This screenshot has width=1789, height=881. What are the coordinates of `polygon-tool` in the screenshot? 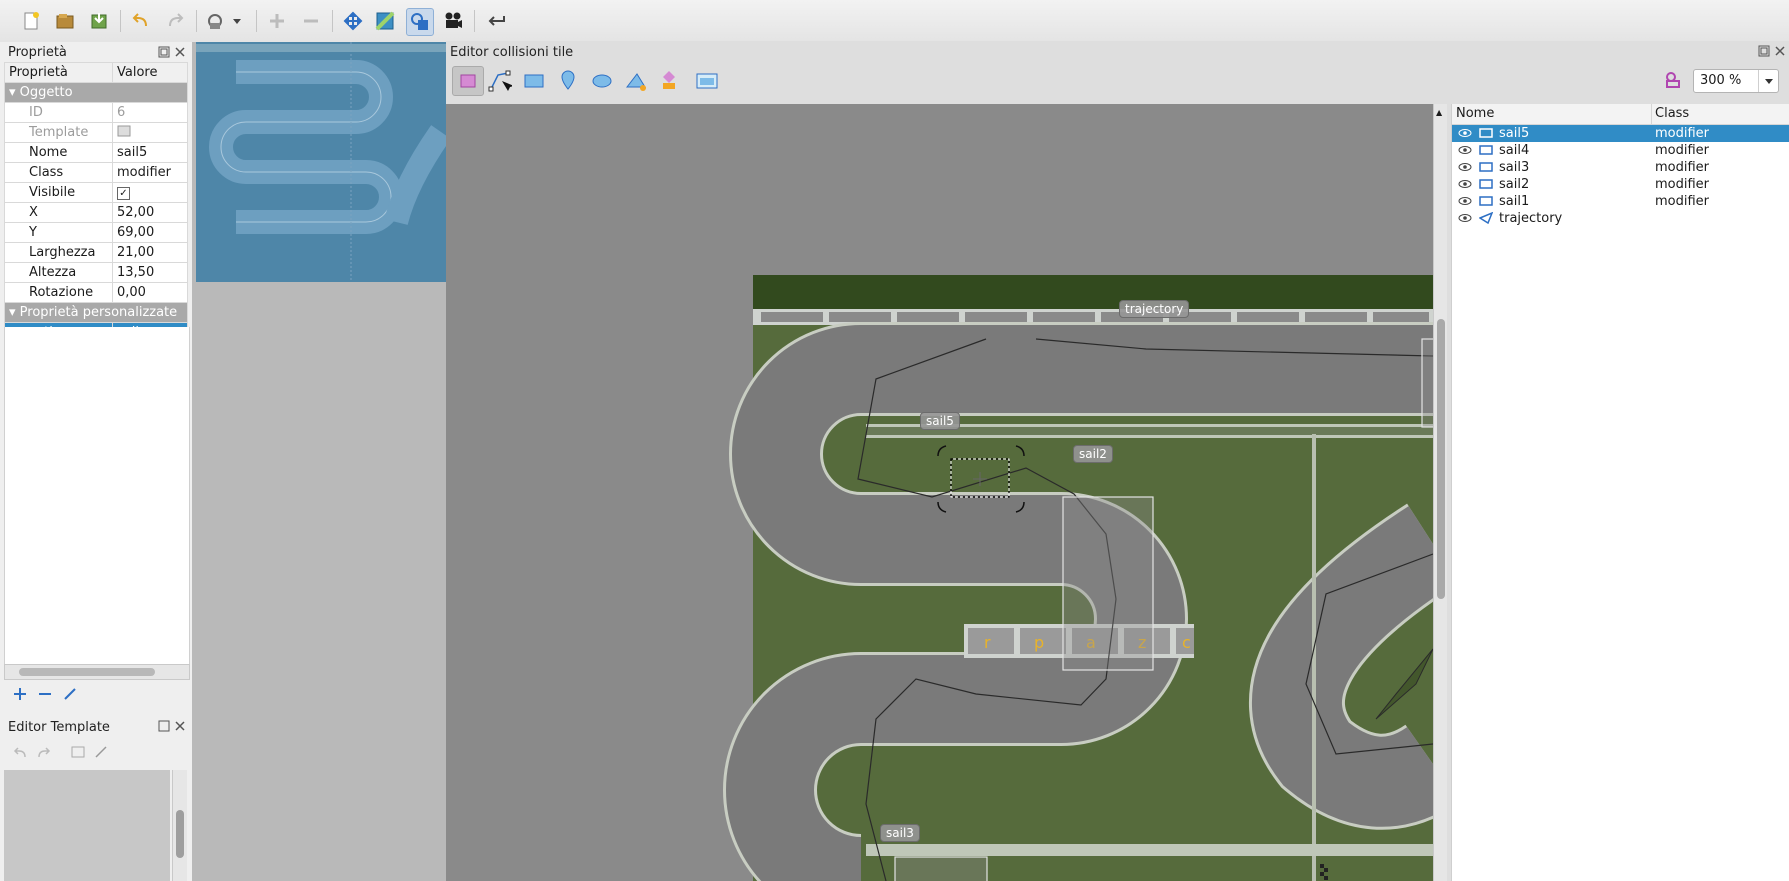 It's located at (636, 83).